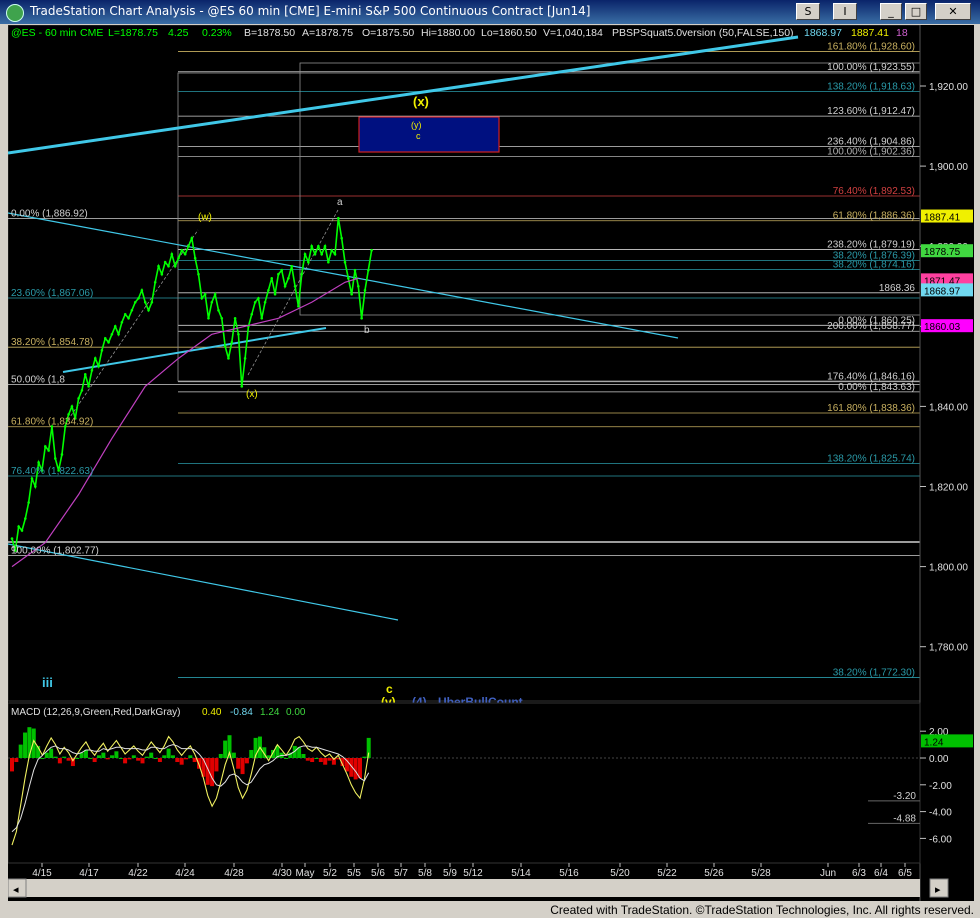 This screenshot has width=980, height=918. Describe the element at coordinates (620, 873) in the screenshot. I see `x-tick-label: 5/20` at that location.